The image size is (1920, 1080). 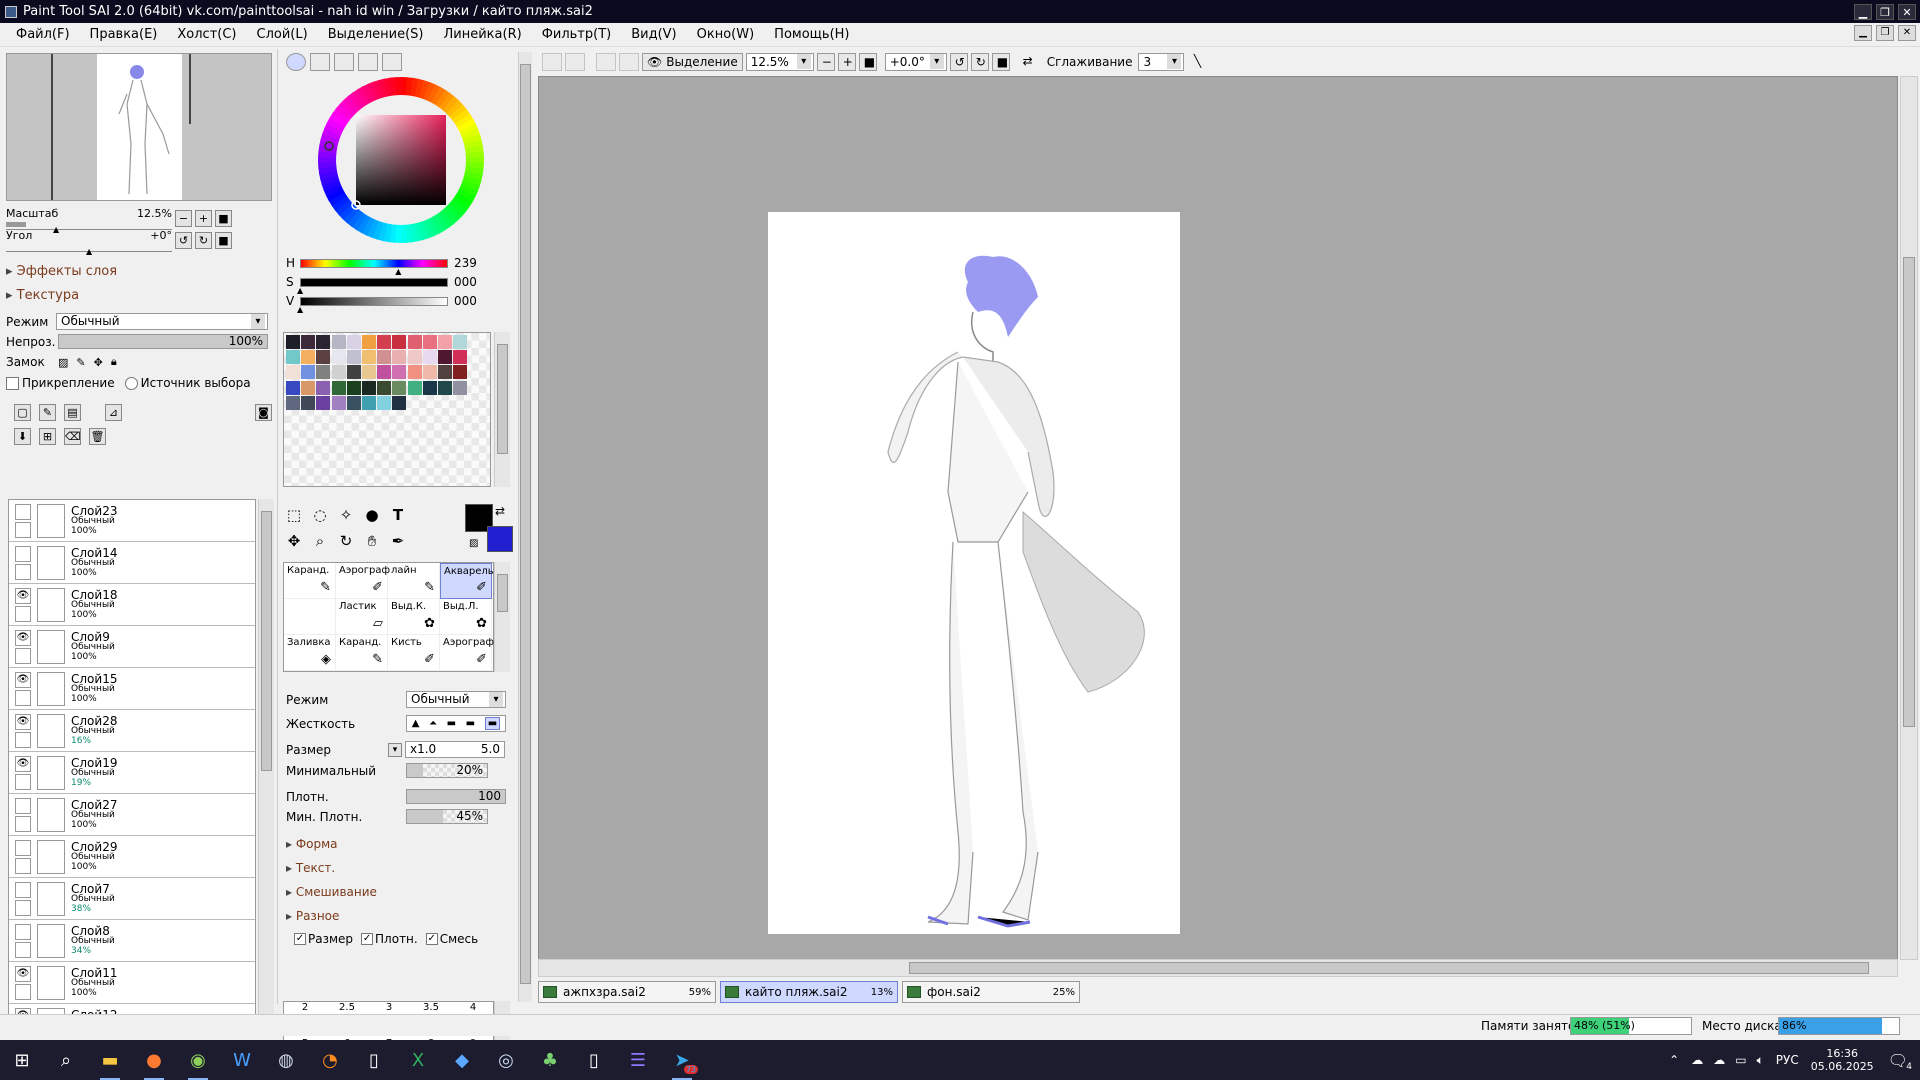 What do you see at coordinates (414, 617) in the screenshot?
I see `brush-slot: Выд.К. ✿` at bounding box center [414, 617].